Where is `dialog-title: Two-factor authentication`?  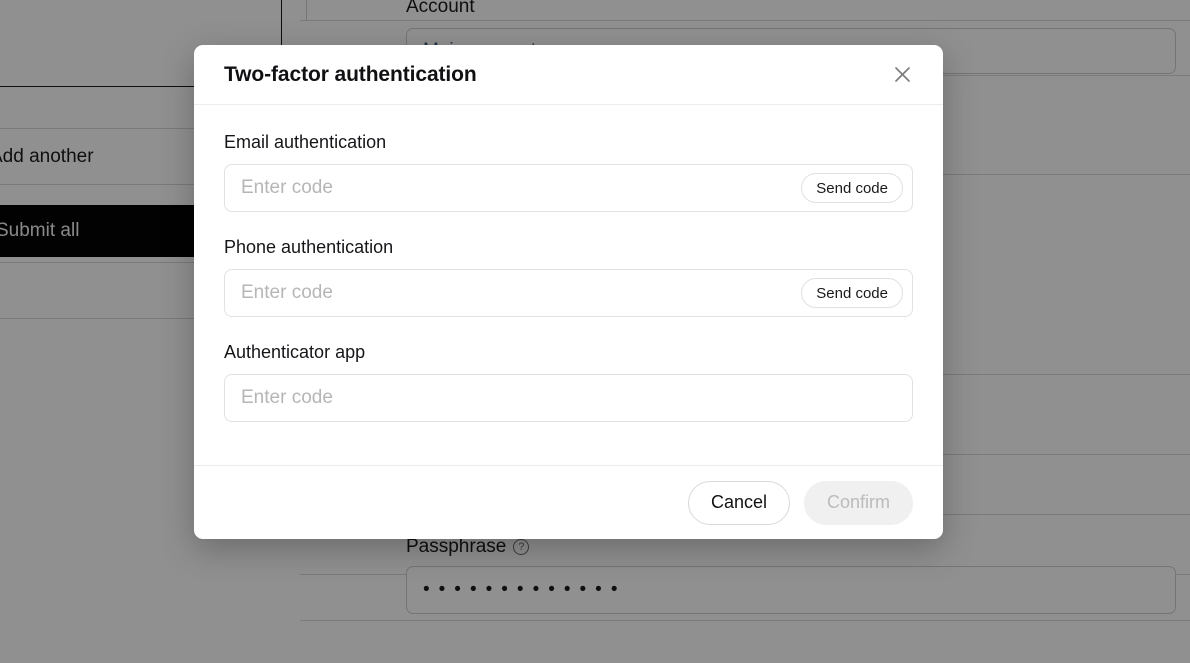 dialog-title: Two-factor authentication is located at coordinates (350, 74).